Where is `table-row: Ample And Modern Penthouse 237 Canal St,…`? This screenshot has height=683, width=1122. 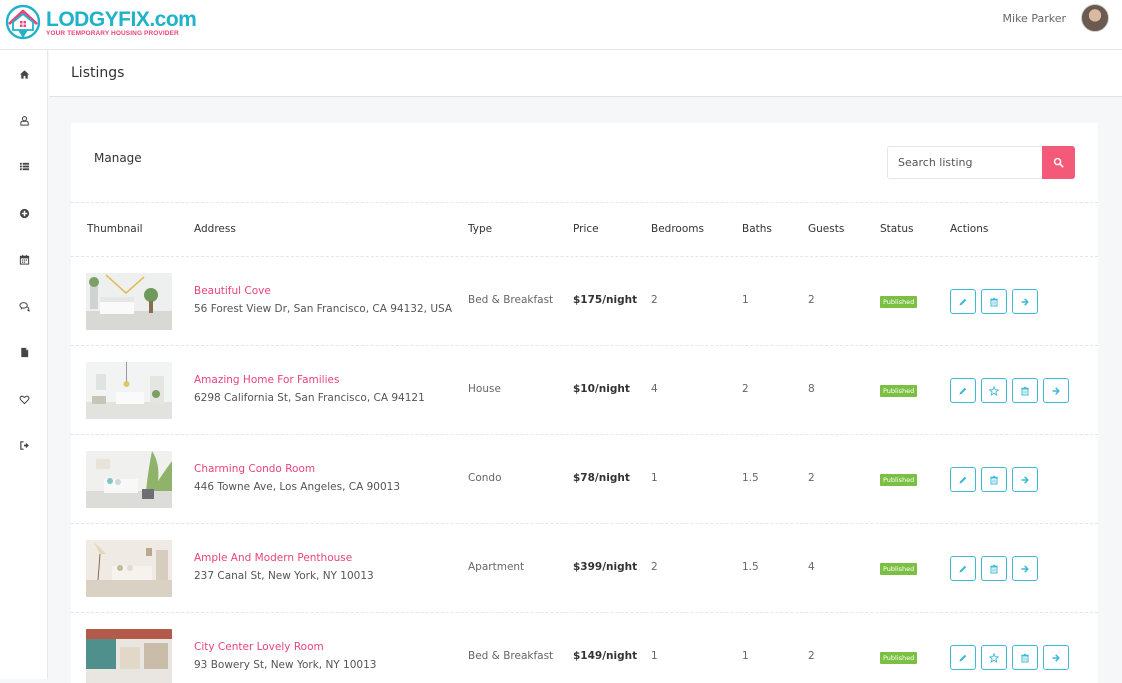
table-row: Ample And Modern Penthouse 237 Canal St,… is located at coordinates (584, 568).